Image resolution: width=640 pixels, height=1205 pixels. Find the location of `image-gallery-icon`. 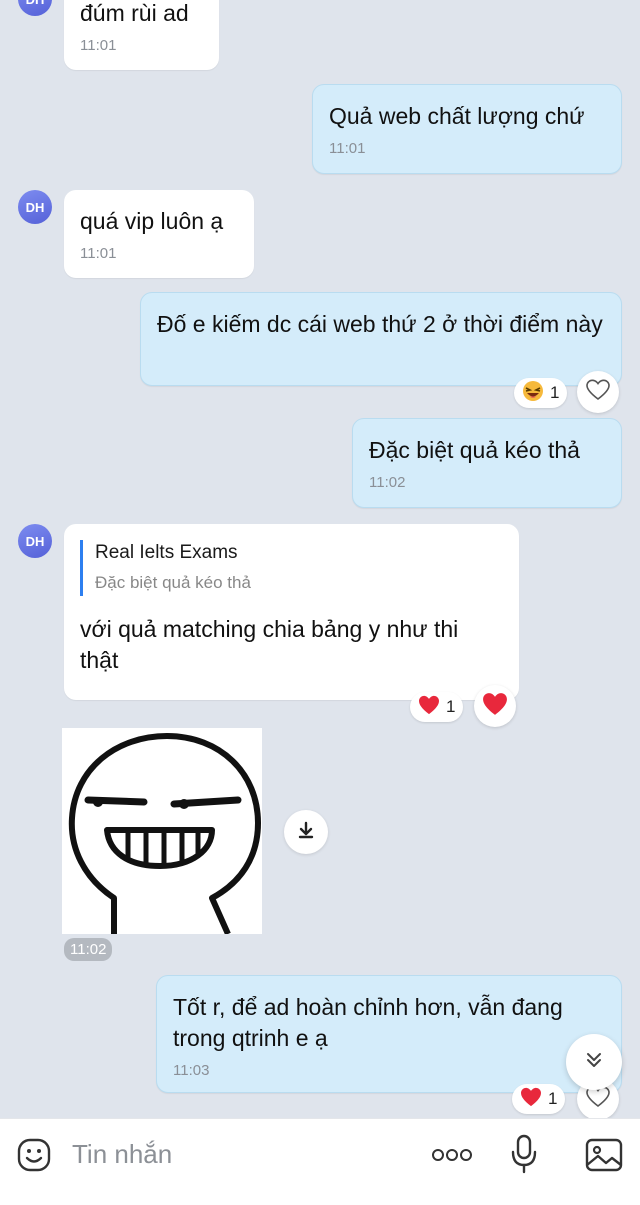

image-gallery-icon is located at coordinates (604, 1157).